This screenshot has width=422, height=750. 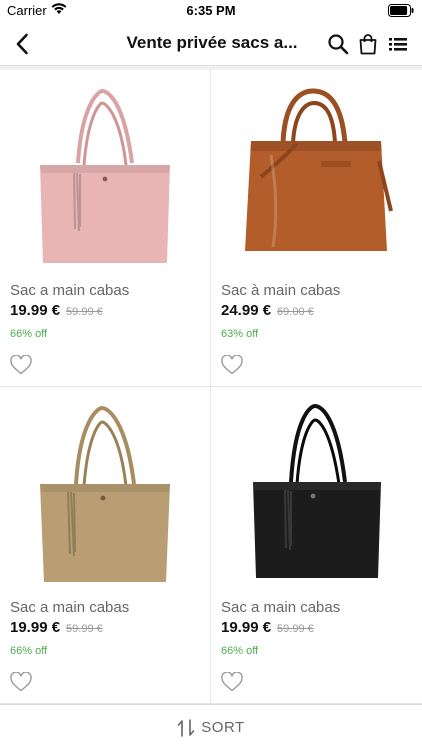 What do you see at coordinates (246, 310) in the screenshot?
I see `product-price: 24.99 €` at bounding box center [246, 310].